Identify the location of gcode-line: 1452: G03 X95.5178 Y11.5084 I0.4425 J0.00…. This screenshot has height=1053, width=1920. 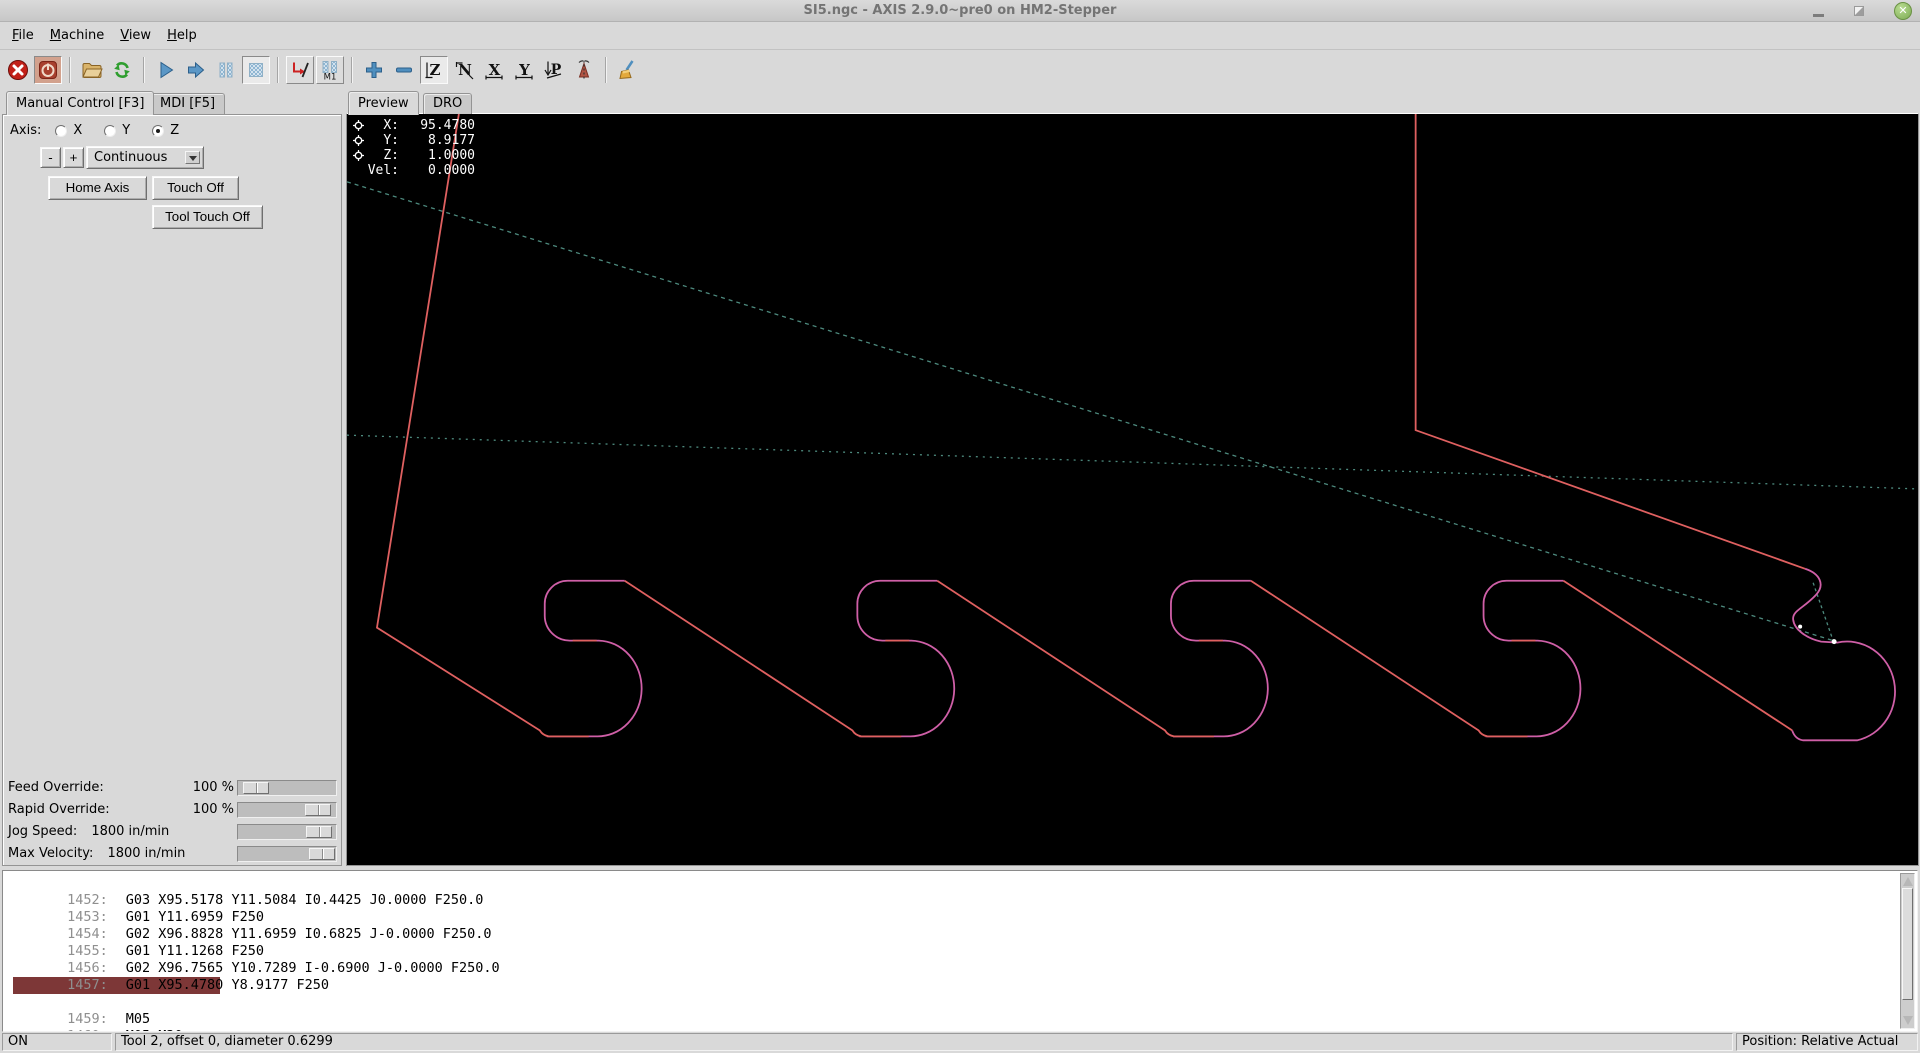
(250, 891).